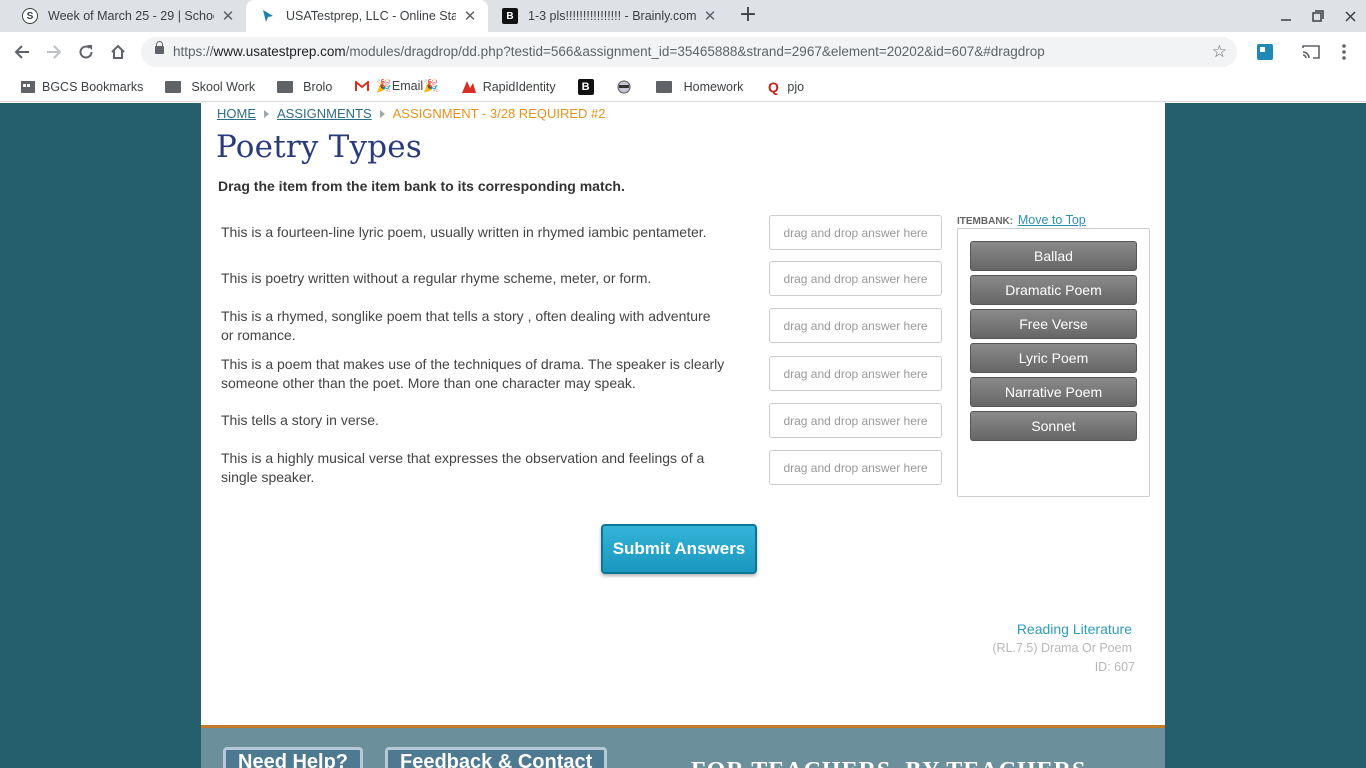 Image resolution: width=1366 pixels, height=768 pixels. Describe the element at coordinates (1286, 16) in the screenshot. I see `minimize-button` at that location.